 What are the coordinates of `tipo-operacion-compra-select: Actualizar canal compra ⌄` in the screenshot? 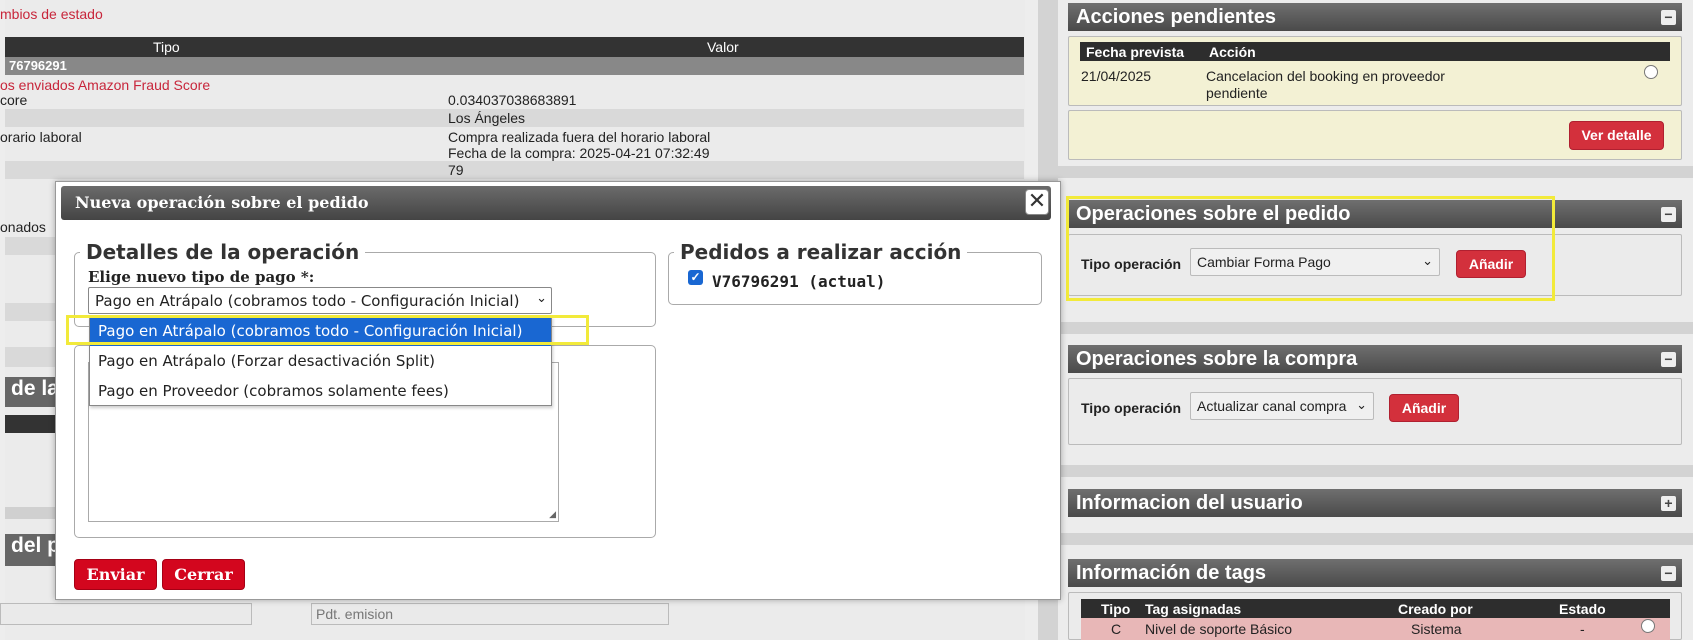 It's located at (1282, 406).